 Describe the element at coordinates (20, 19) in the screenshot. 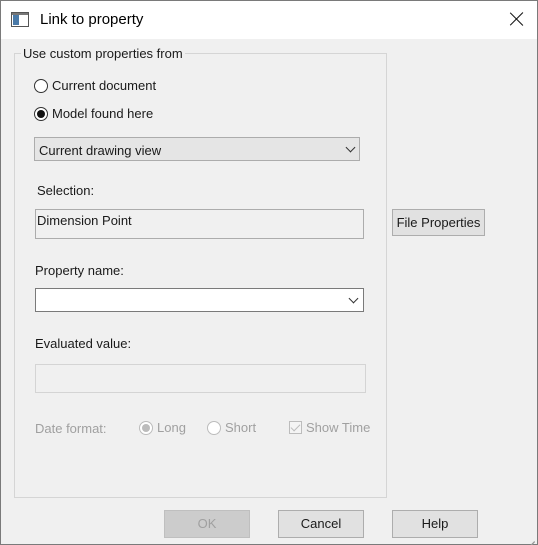

I see `window-icon` at that location.